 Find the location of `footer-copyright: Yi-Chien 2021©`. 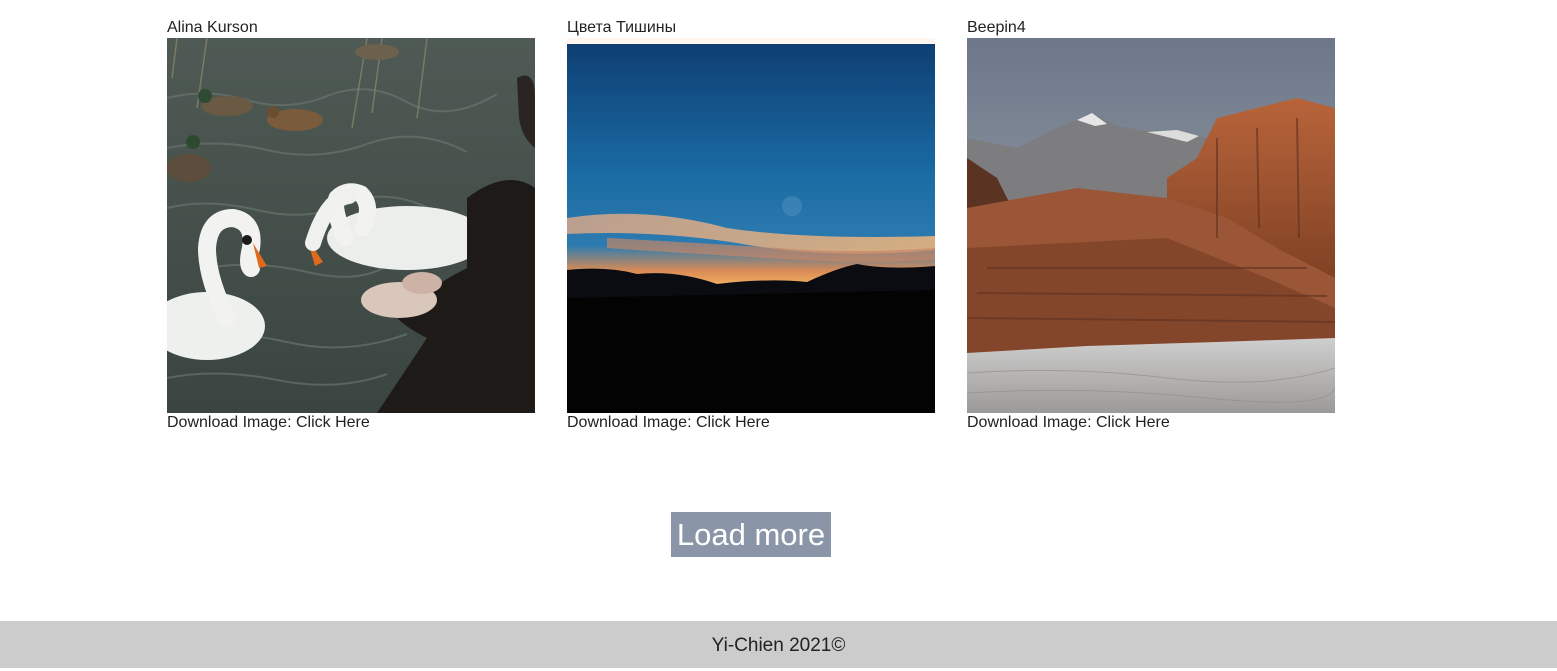

footer-copyright: Yi-Chien 2021© is located at coordinates (778, 645).